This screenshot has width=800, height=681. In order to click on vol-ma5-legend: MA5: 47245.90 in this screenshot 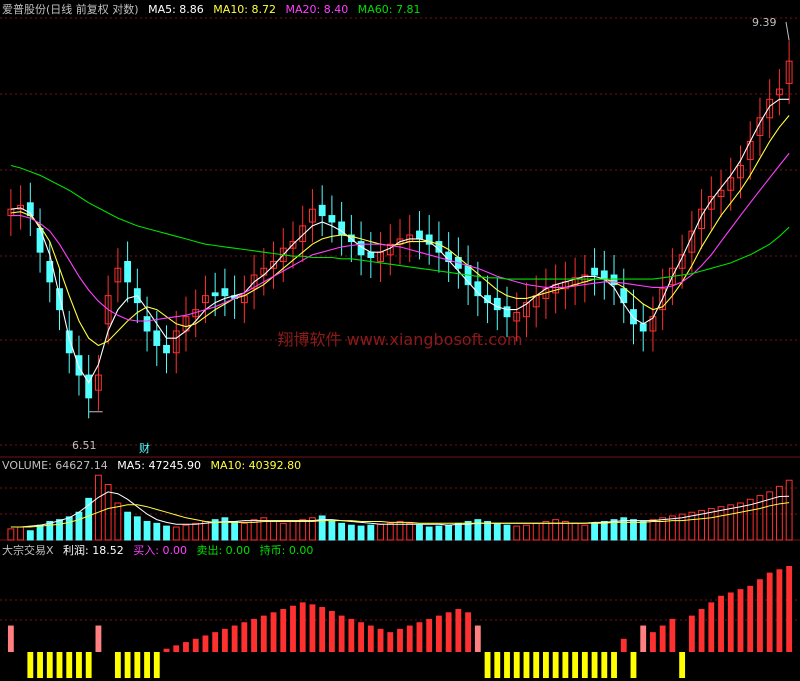, I will do `click(159, 465)`.